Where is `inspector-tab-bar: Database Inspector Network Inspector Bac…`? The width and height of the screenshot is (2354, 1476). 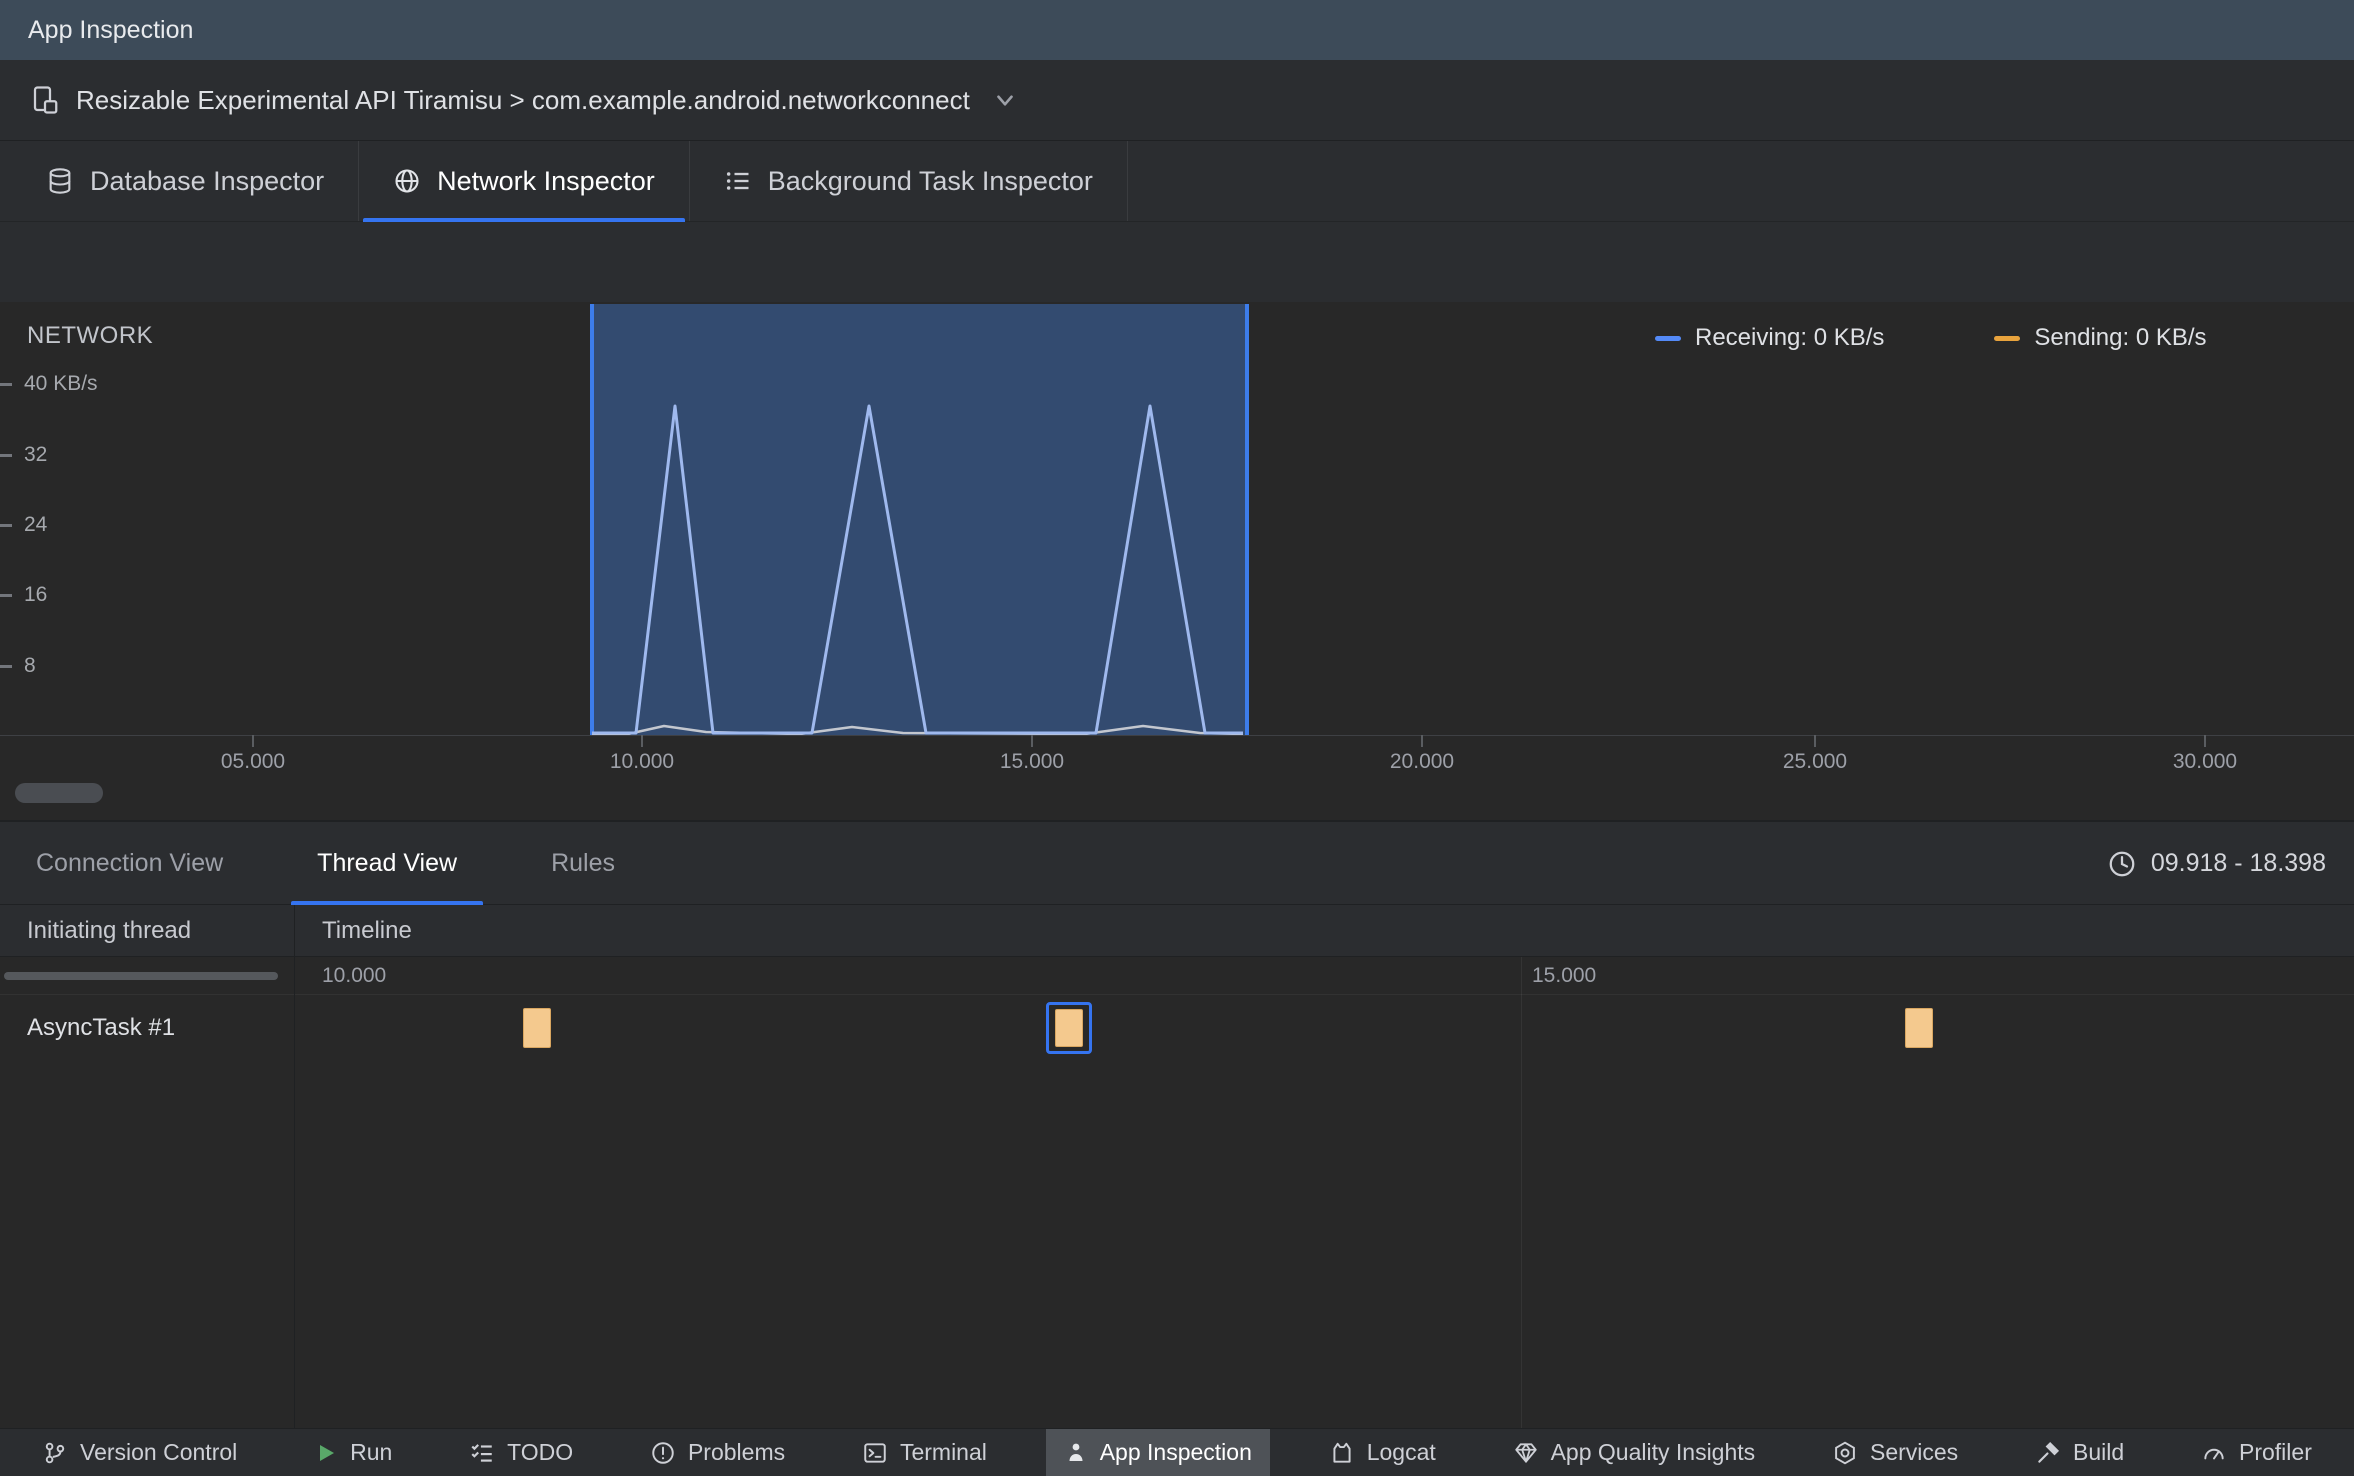 inspector-tab-bar: Database Inspector Network Inspector Bac… is located at coordinates (1177, 181).